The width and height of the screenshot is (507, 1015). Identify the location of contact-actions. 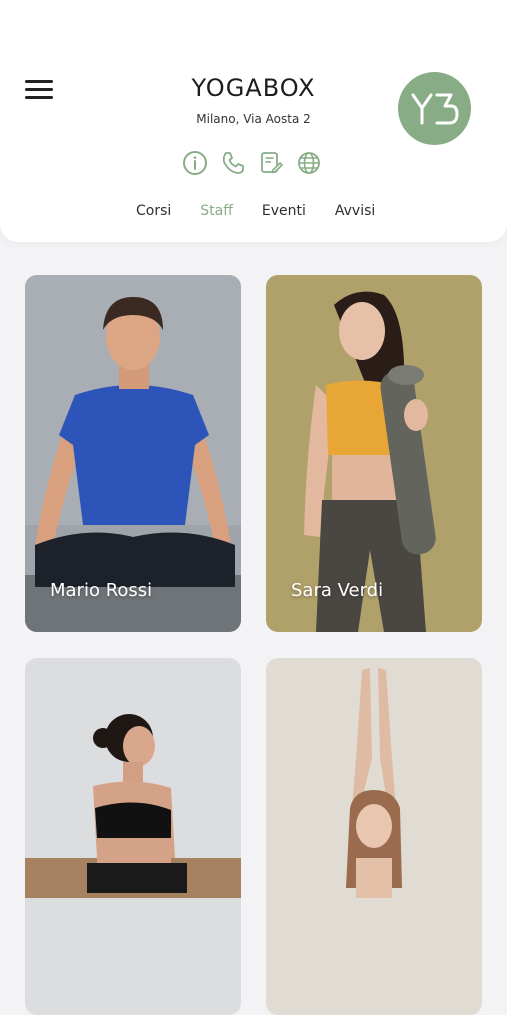
(252, 163).